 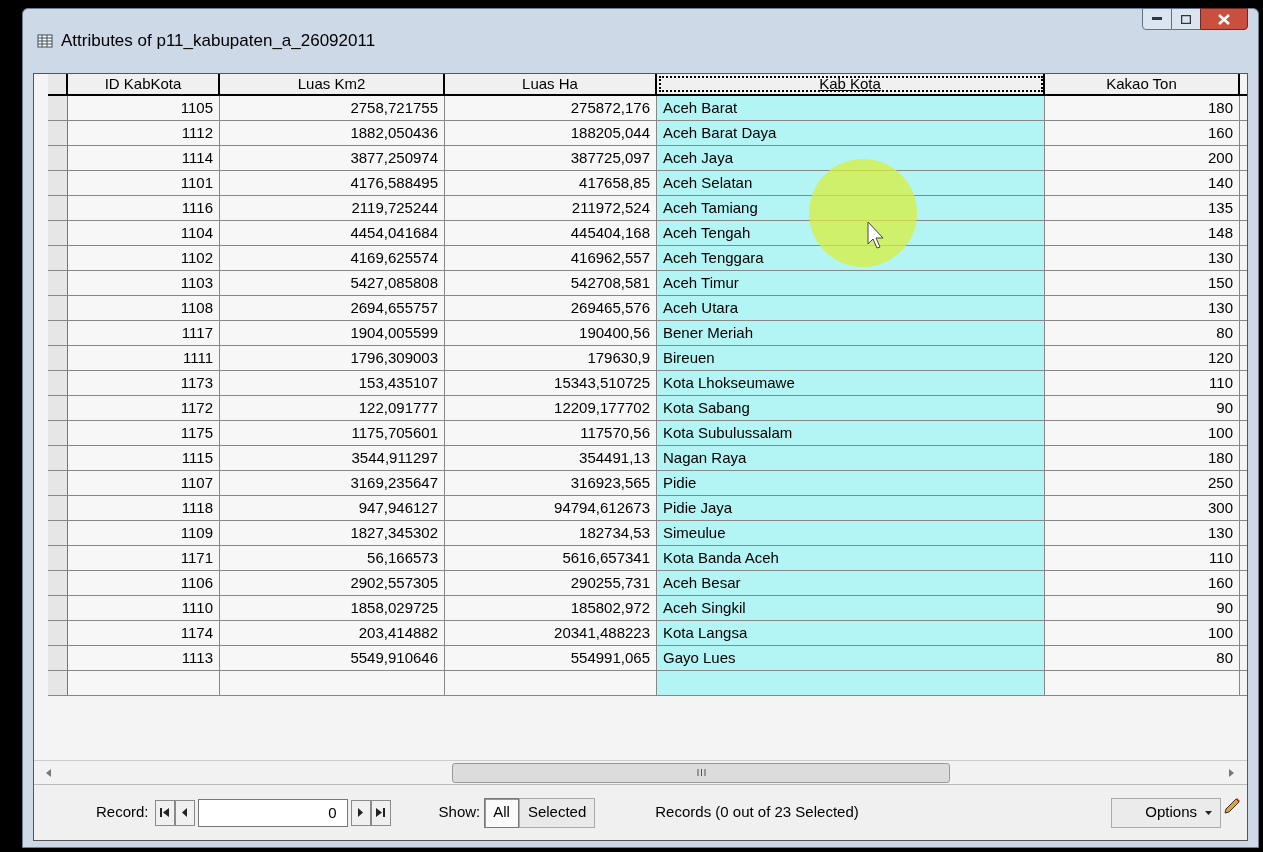 What do you see at coordinates (851, 533) in the screenshot?
I see `table-cell: Simeulue` at bounding box center [851, 533].